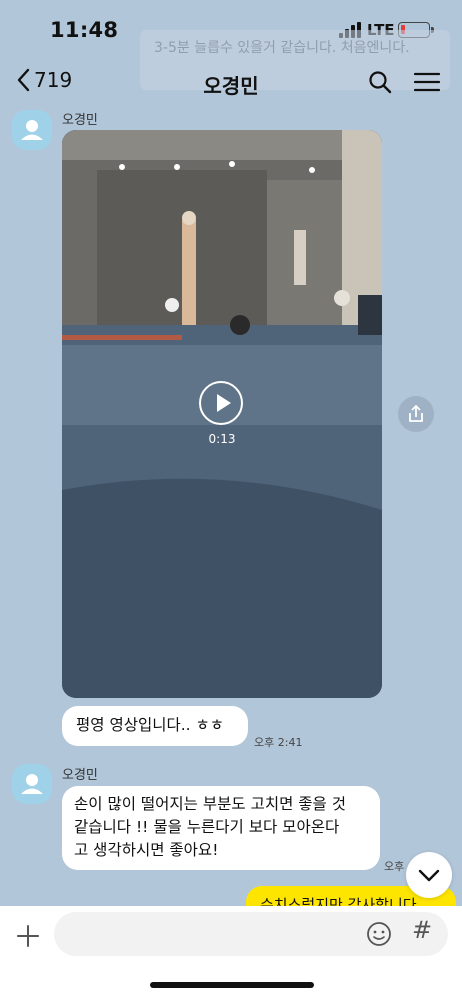  What do you see at coordinates (84, 30) in the screenshot?
I see `status-time: 11:48` at bounding box center [84, 30].